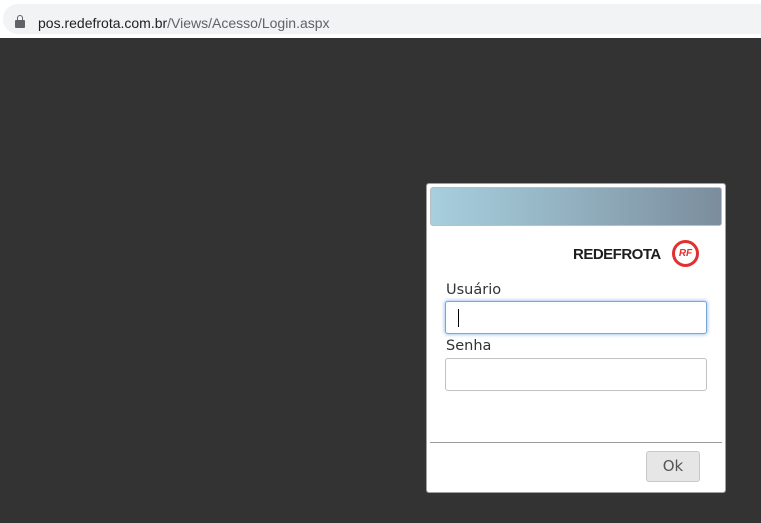  I want to click on lock-icon, so click(20, 21).